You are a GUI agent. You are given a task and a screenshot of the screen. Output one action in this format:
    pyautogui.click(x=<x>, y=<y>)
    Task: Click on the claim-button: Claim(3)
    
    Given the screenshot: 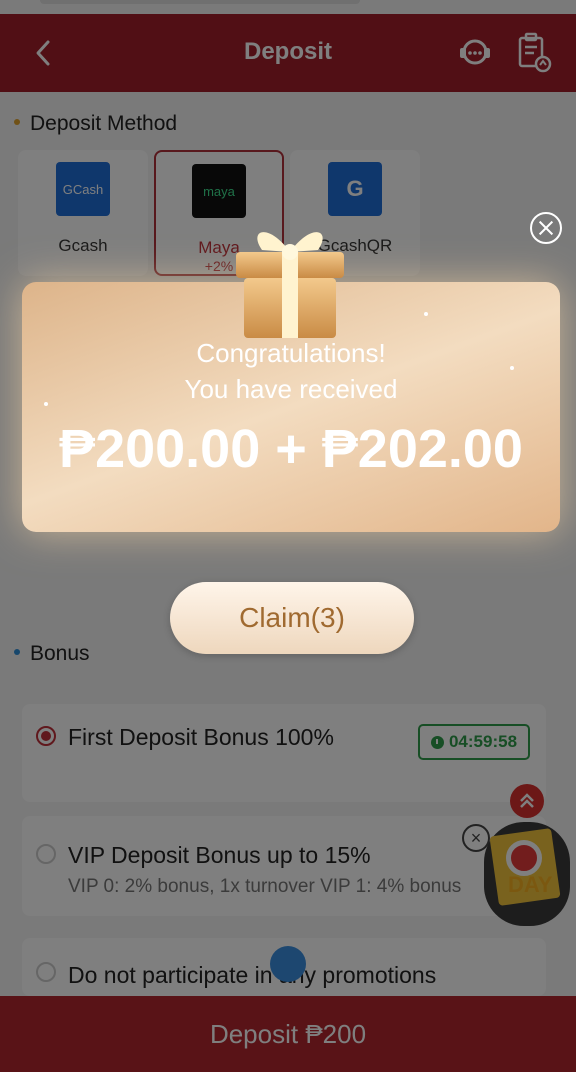 What is the action you would take?
    pyautogui.click(x=292, y=618)
    